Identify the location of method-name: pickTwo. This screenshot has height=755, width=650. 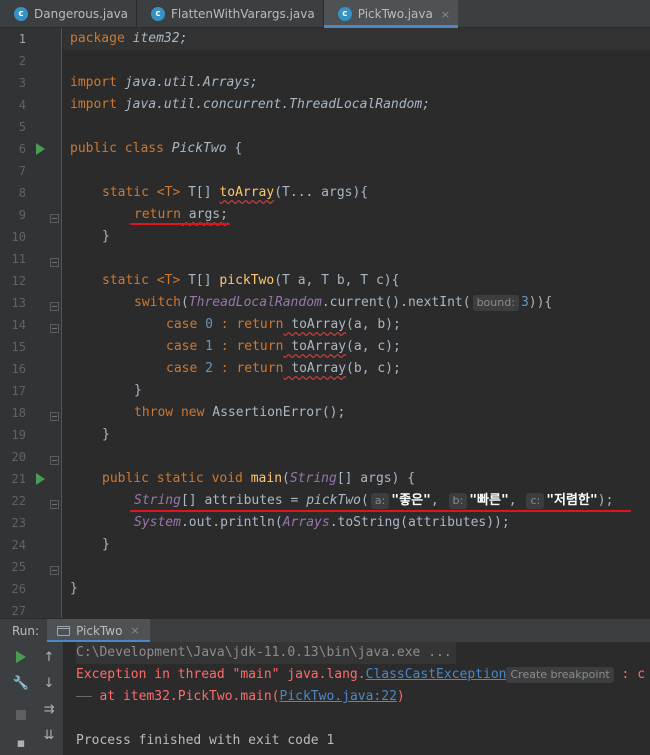
(247, 280).